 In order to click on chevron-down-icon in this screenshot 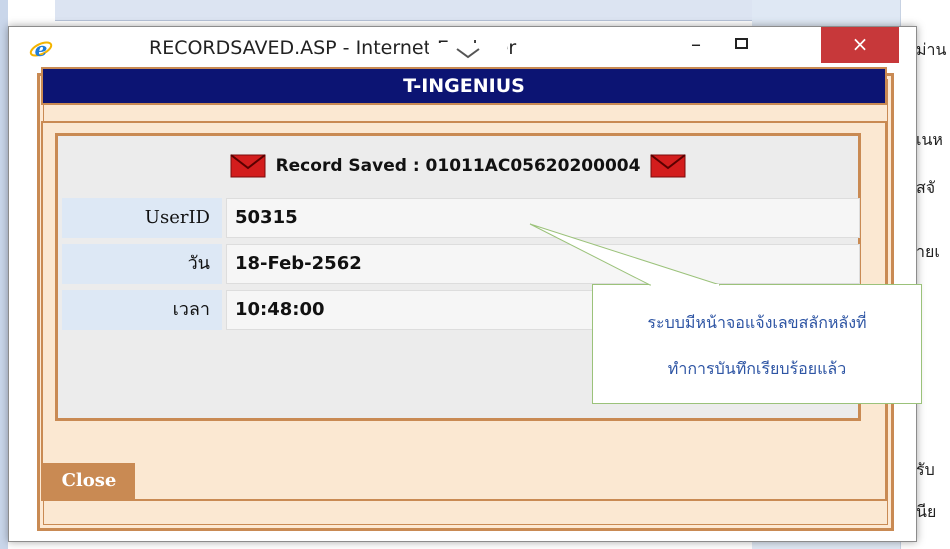, I will do `click(468, 53)`.